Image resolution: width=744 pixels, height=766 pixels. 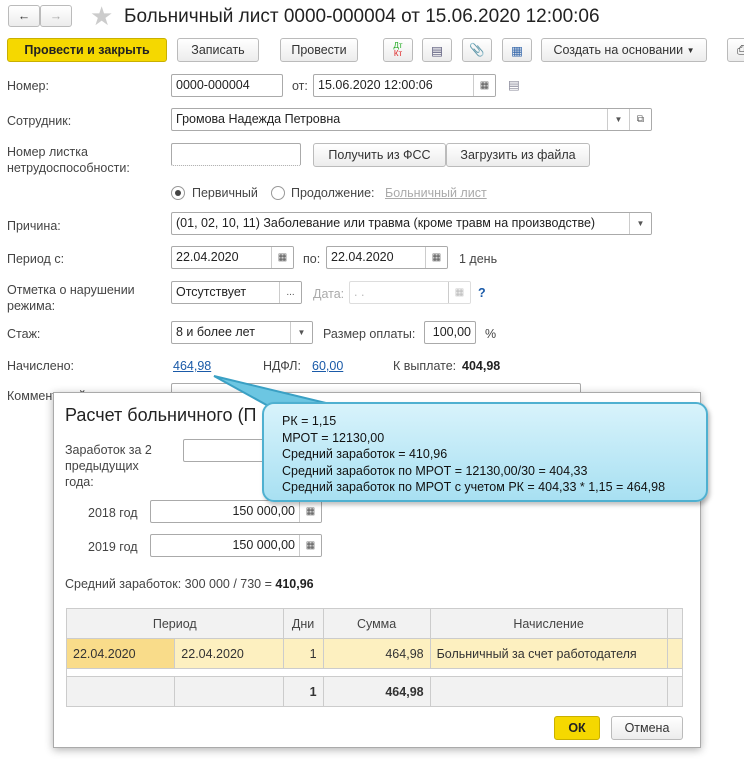 I want to click on callout-line: МРОТ = 12130,00, so click(x=333, y=437).